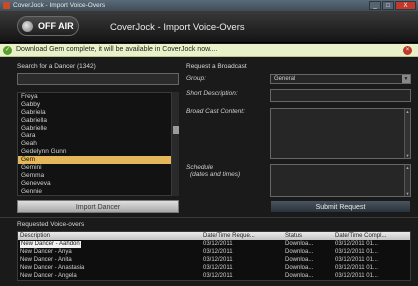 This screenshot has width=418, height=286. What do you see at coordinates (175, 144) in the screenshot?
I see `dancer-list-scrollbar` at bounding box center [175, 144].